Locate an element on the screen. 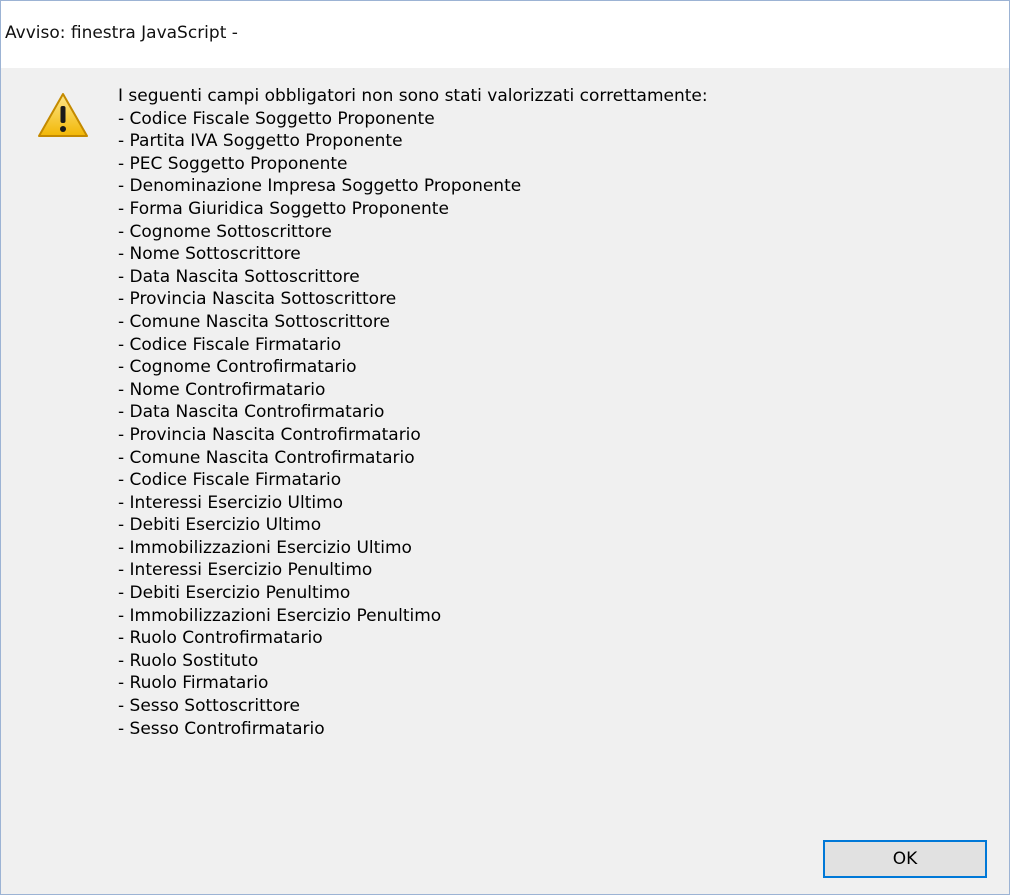  missing-field-item: - Ruolo Controfirmatario is located at coordinates (220, 638).